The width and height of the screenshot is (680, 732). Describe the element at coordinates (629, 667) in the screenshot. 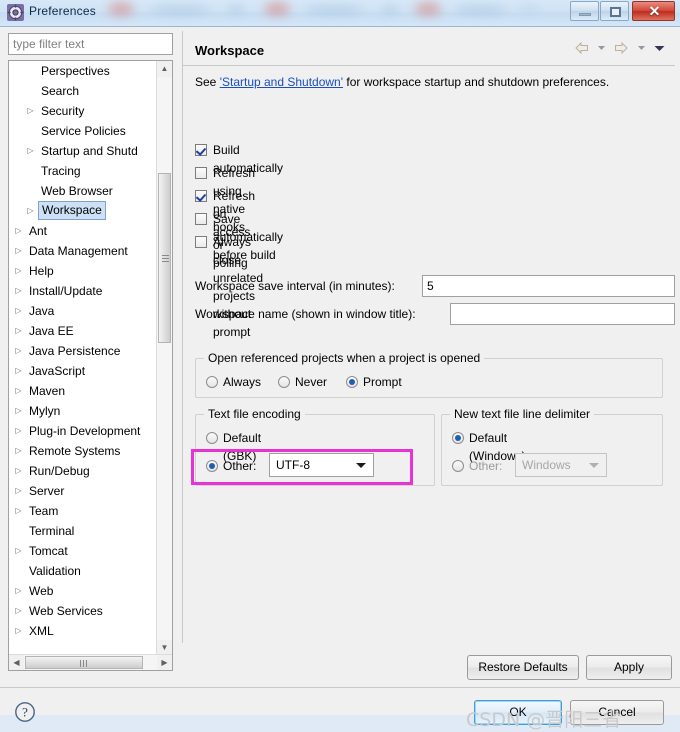

I see `apply-button: Apply` at that location.